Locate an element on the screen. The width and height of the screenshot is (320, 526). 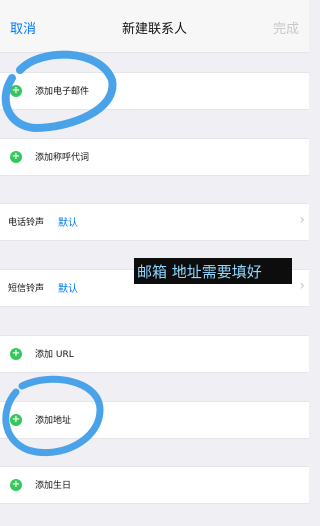
annotation-text: 邮箱 地址需要填好 is located at coordinates (199, 272).